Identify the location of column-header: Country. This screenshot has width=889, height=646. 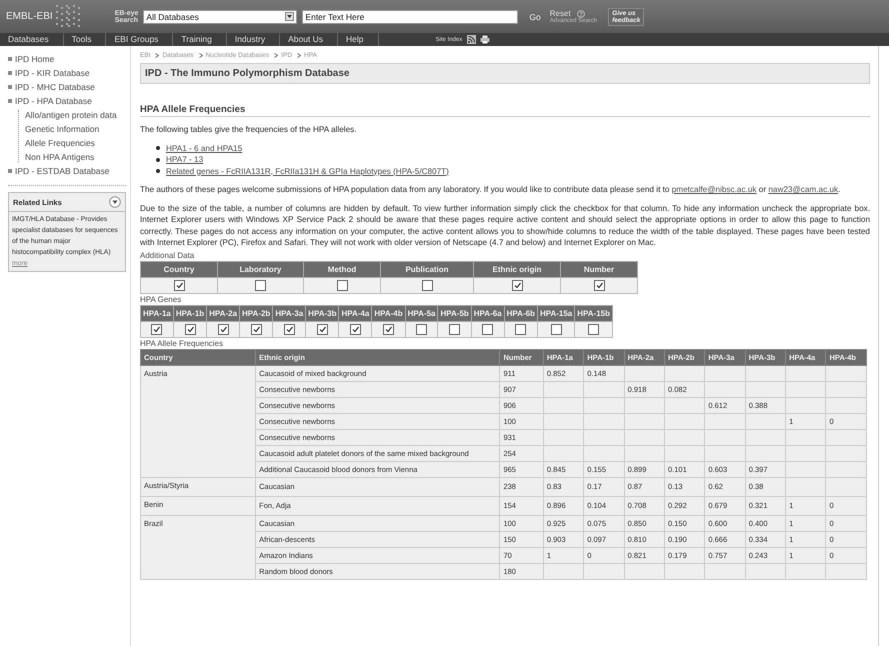
(179, 269).